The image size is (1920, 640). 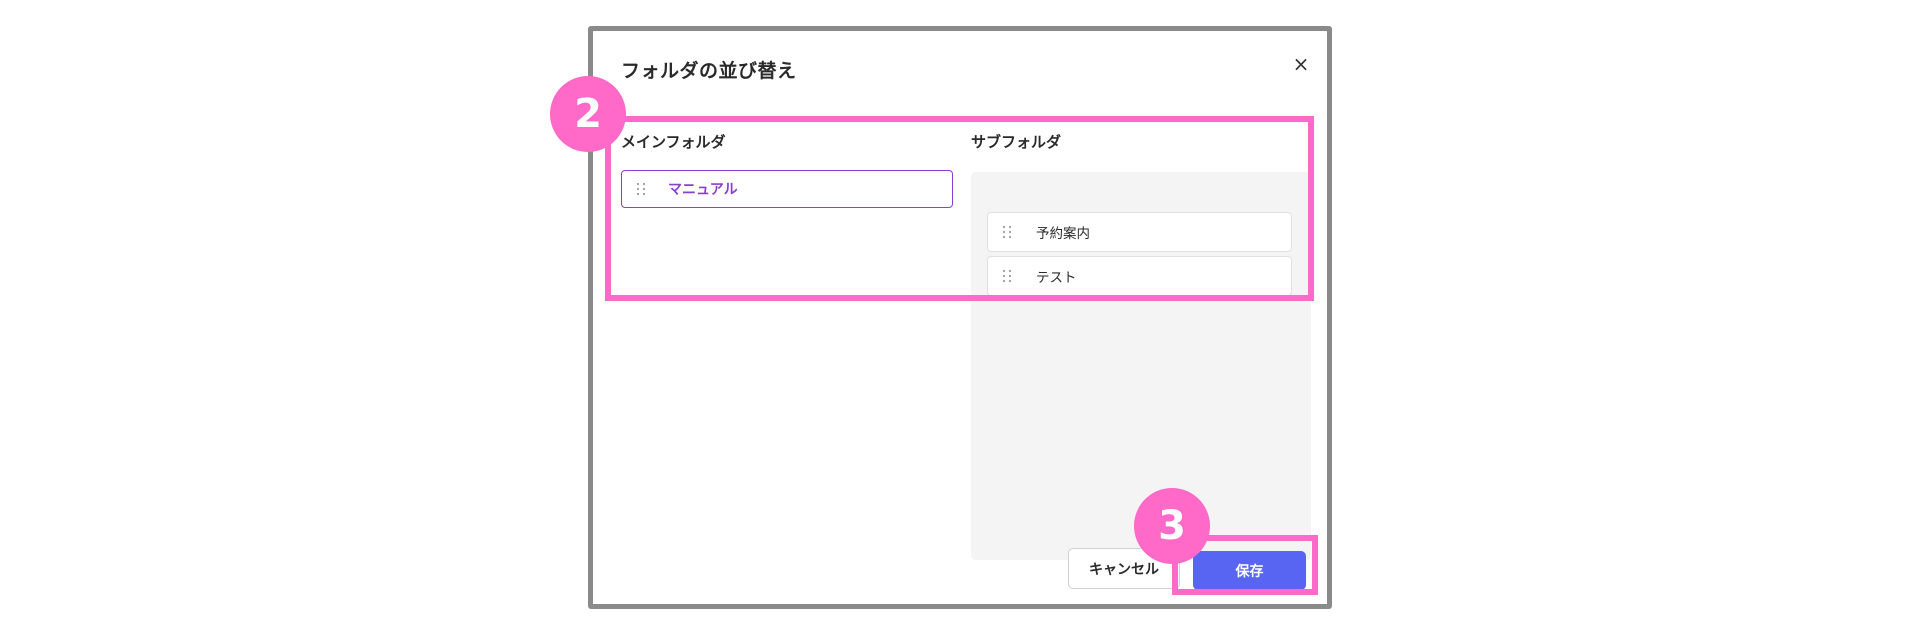 I want to click on close-icon: ×, so click(x=1301, y=64).